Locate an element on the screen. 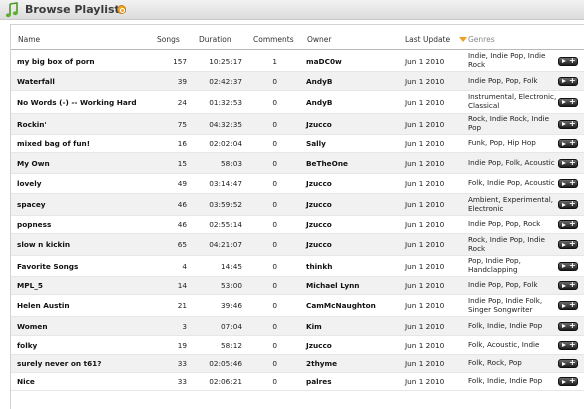 The width and height of the screenshot is (584, 409). songs-count: 3 is located at coordinates (184, 326).